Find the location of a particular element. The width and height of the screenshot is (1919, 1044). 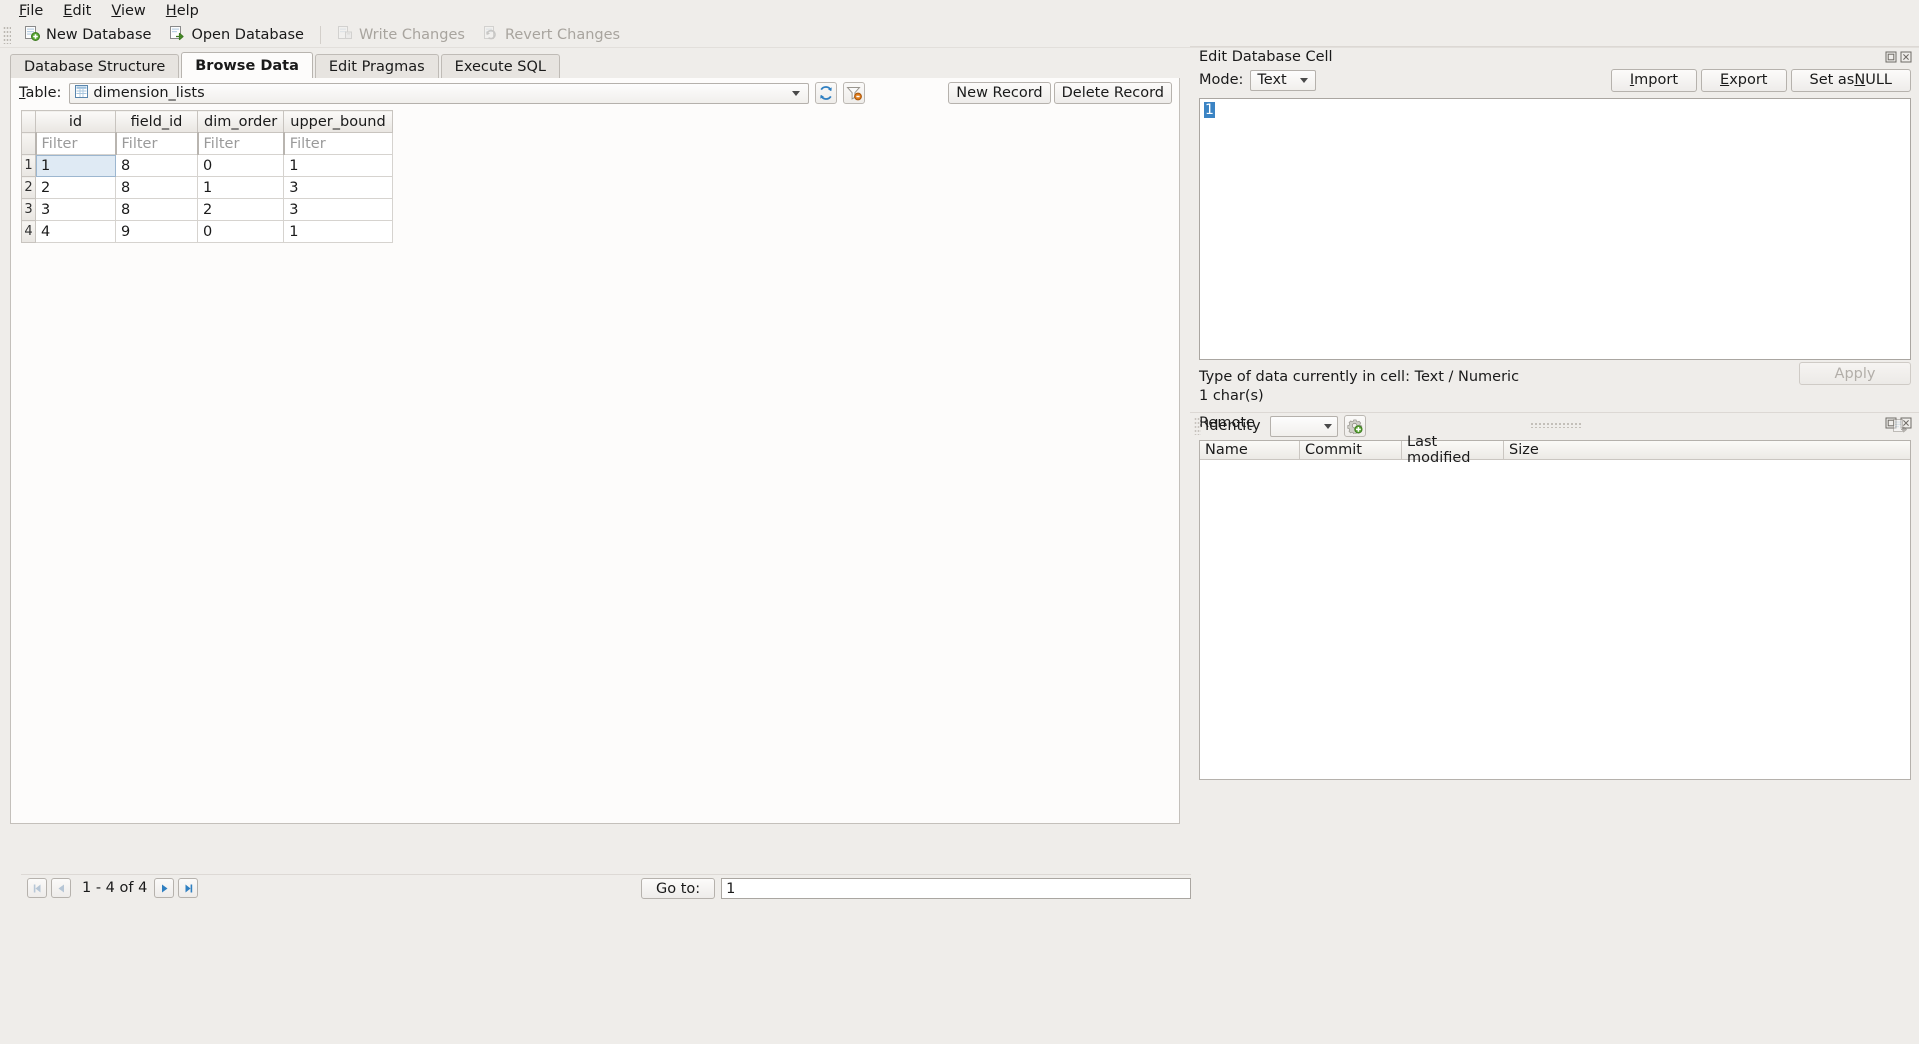

tab-browse-data: Browse Data is located at coordinates (247, 65).